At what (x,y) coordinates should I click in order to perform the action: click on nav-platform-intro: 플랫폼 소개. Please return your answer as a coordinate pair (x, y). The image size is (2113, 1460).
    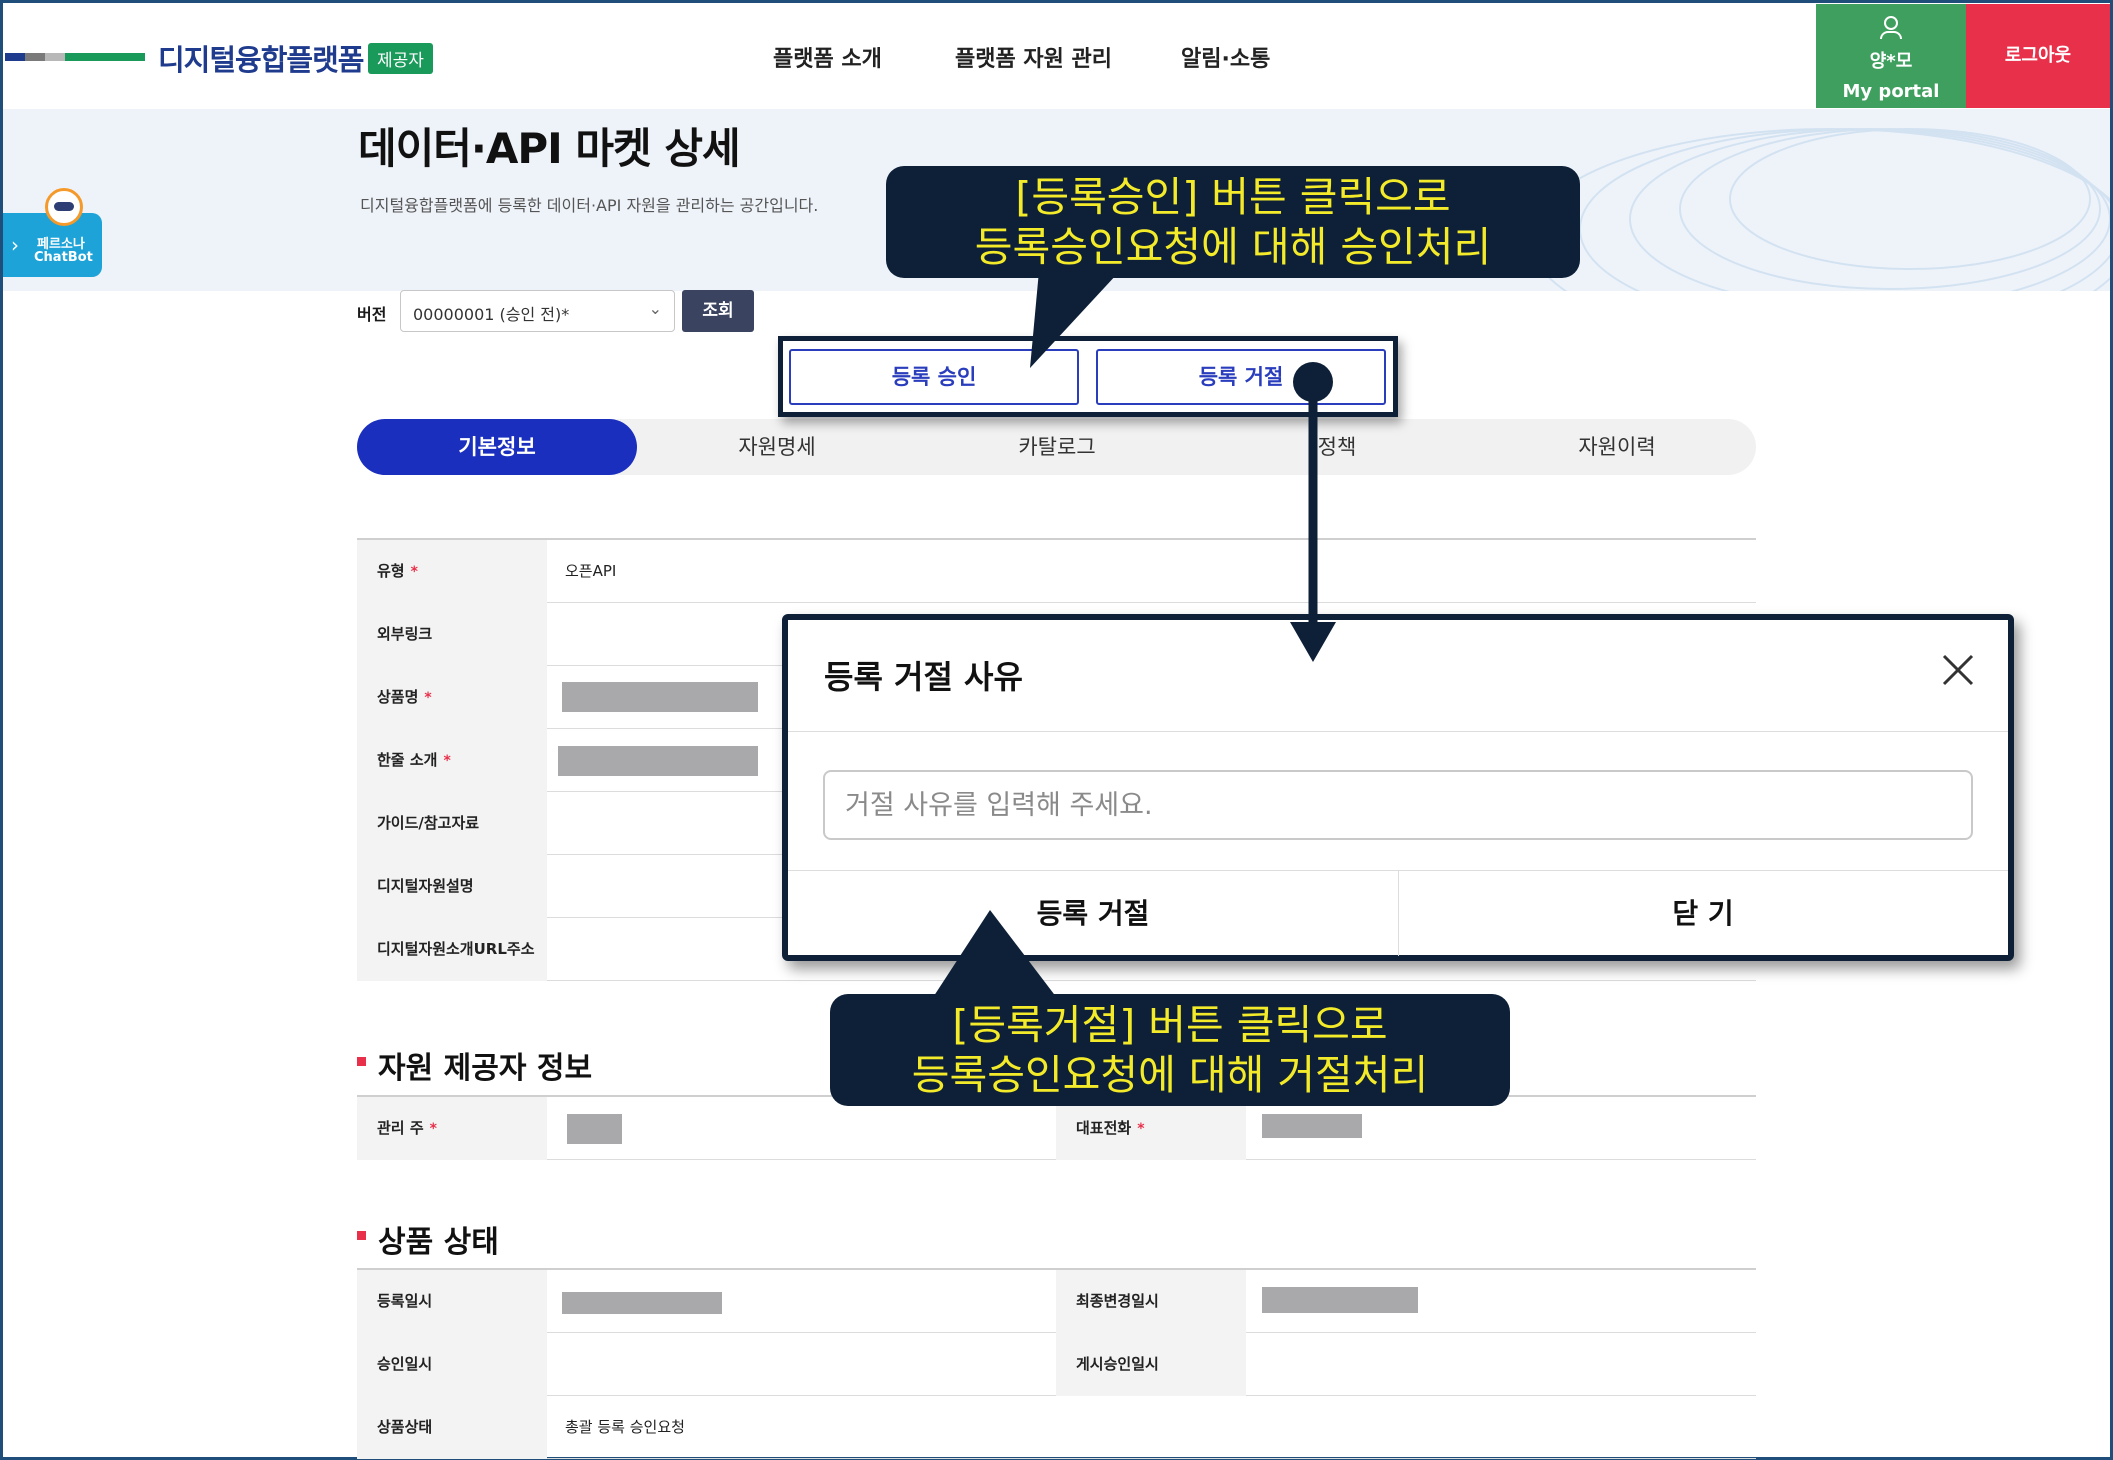
    Looking at the image, I should click on (827, 57).